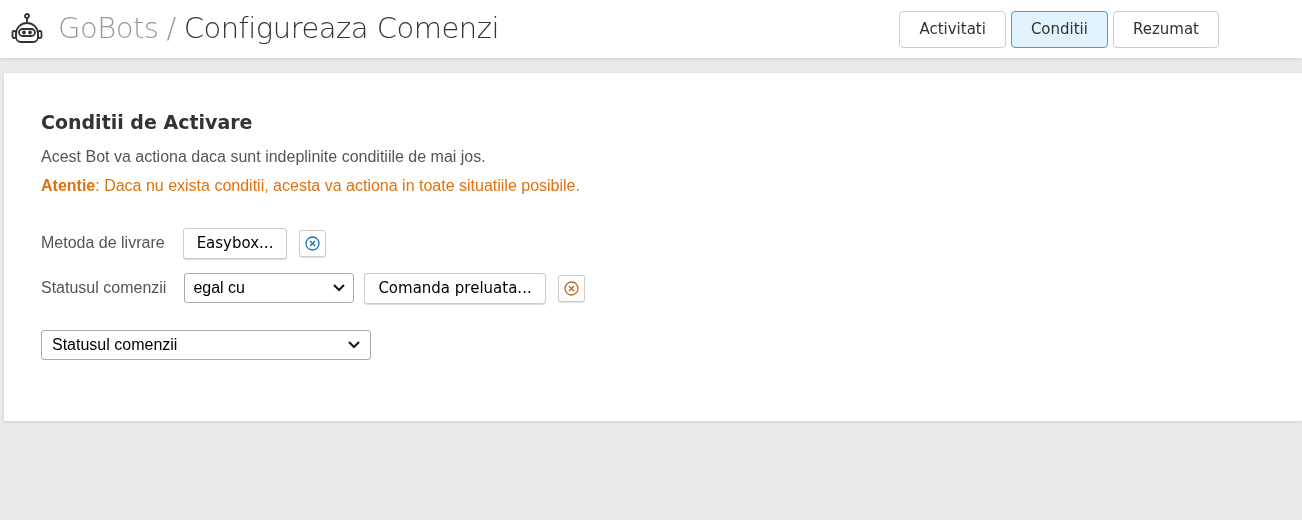 The image size is (1302, 520). Describe the element at coordinates (206, 344) in the screenshot. I see `condition-select: Statusul comenzii` at that location.